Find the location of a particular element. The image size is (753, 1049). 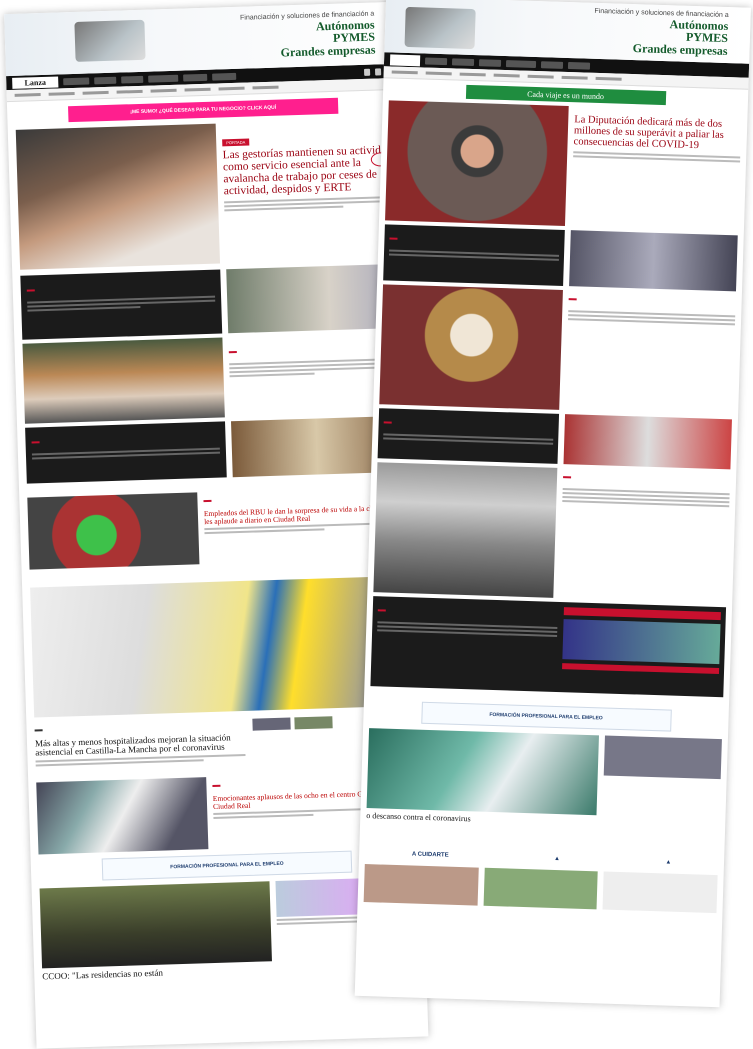

site-logo: Lanza is located at coordinates (35, 82).